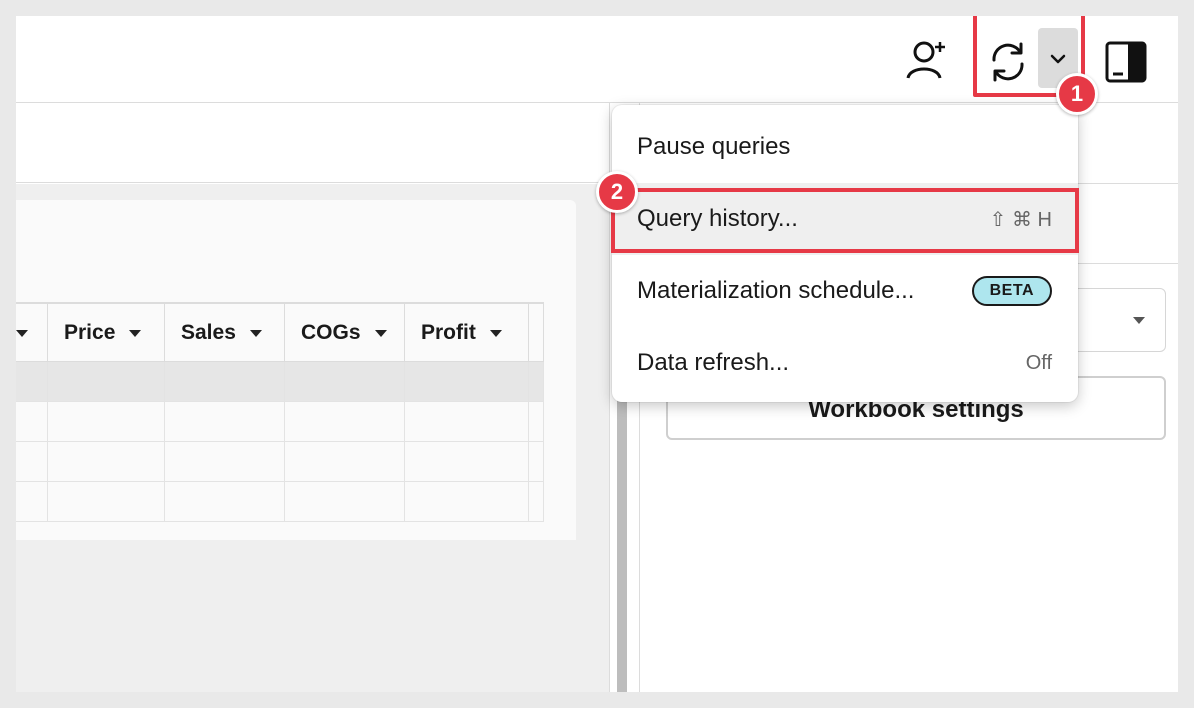 This screenshot has height=708, width=1194. Describe the element at coordinates (622, 537) in the screenshot. I see `resize-handle` at that location.